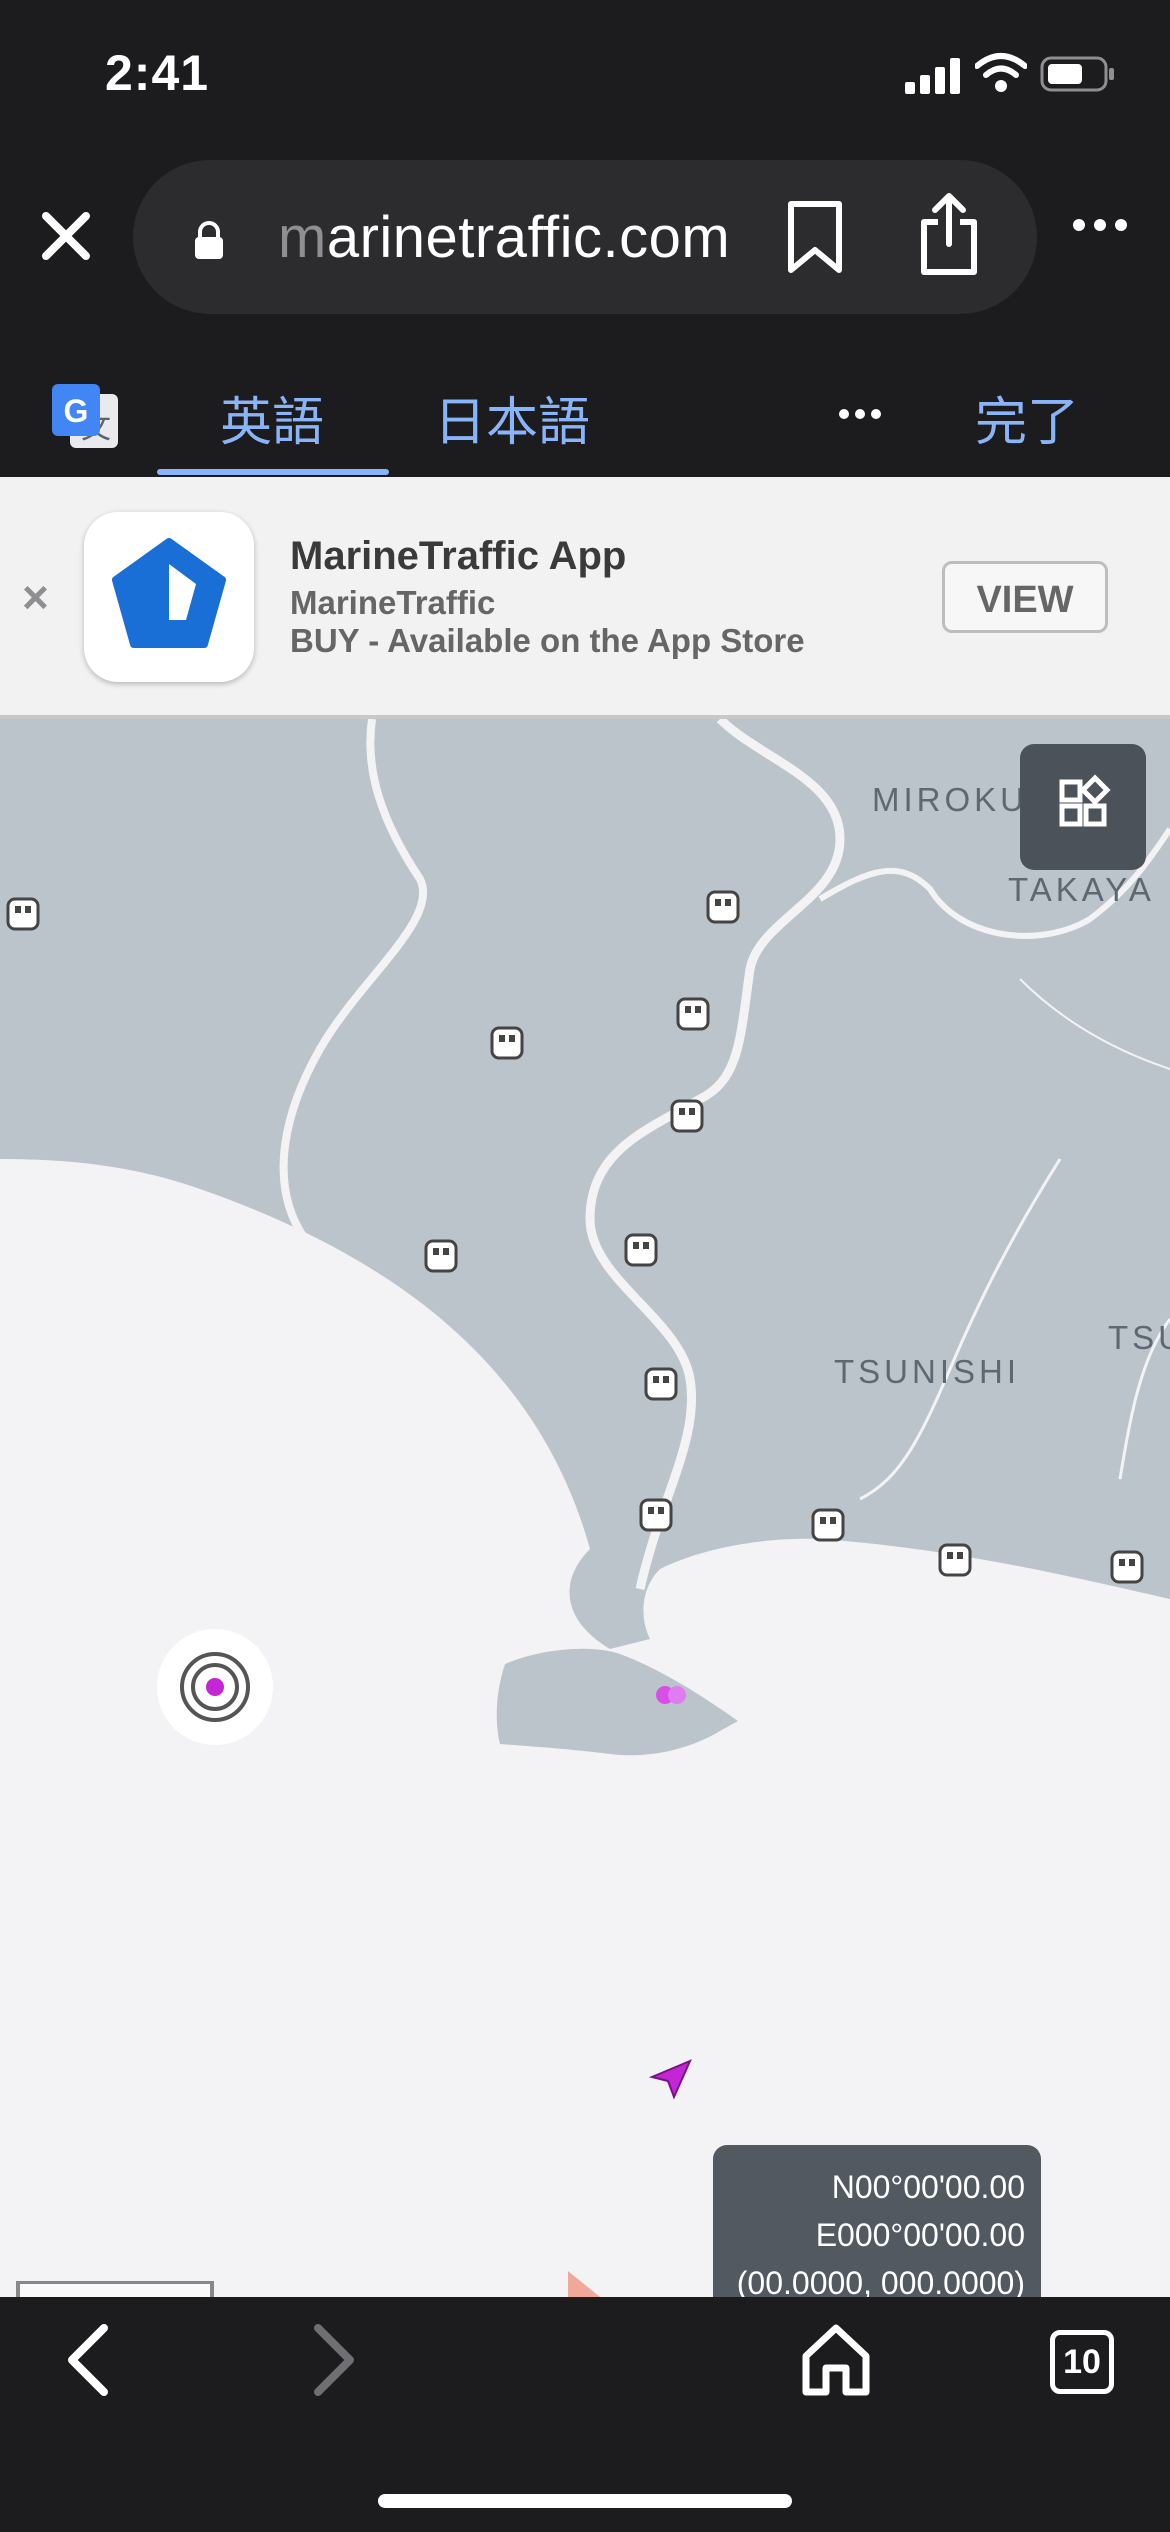 This screenshot has width=1170, height=2532. Describe the element at coordinates (76, 411) in the screenshot. I see `svg-text: G` at that location.